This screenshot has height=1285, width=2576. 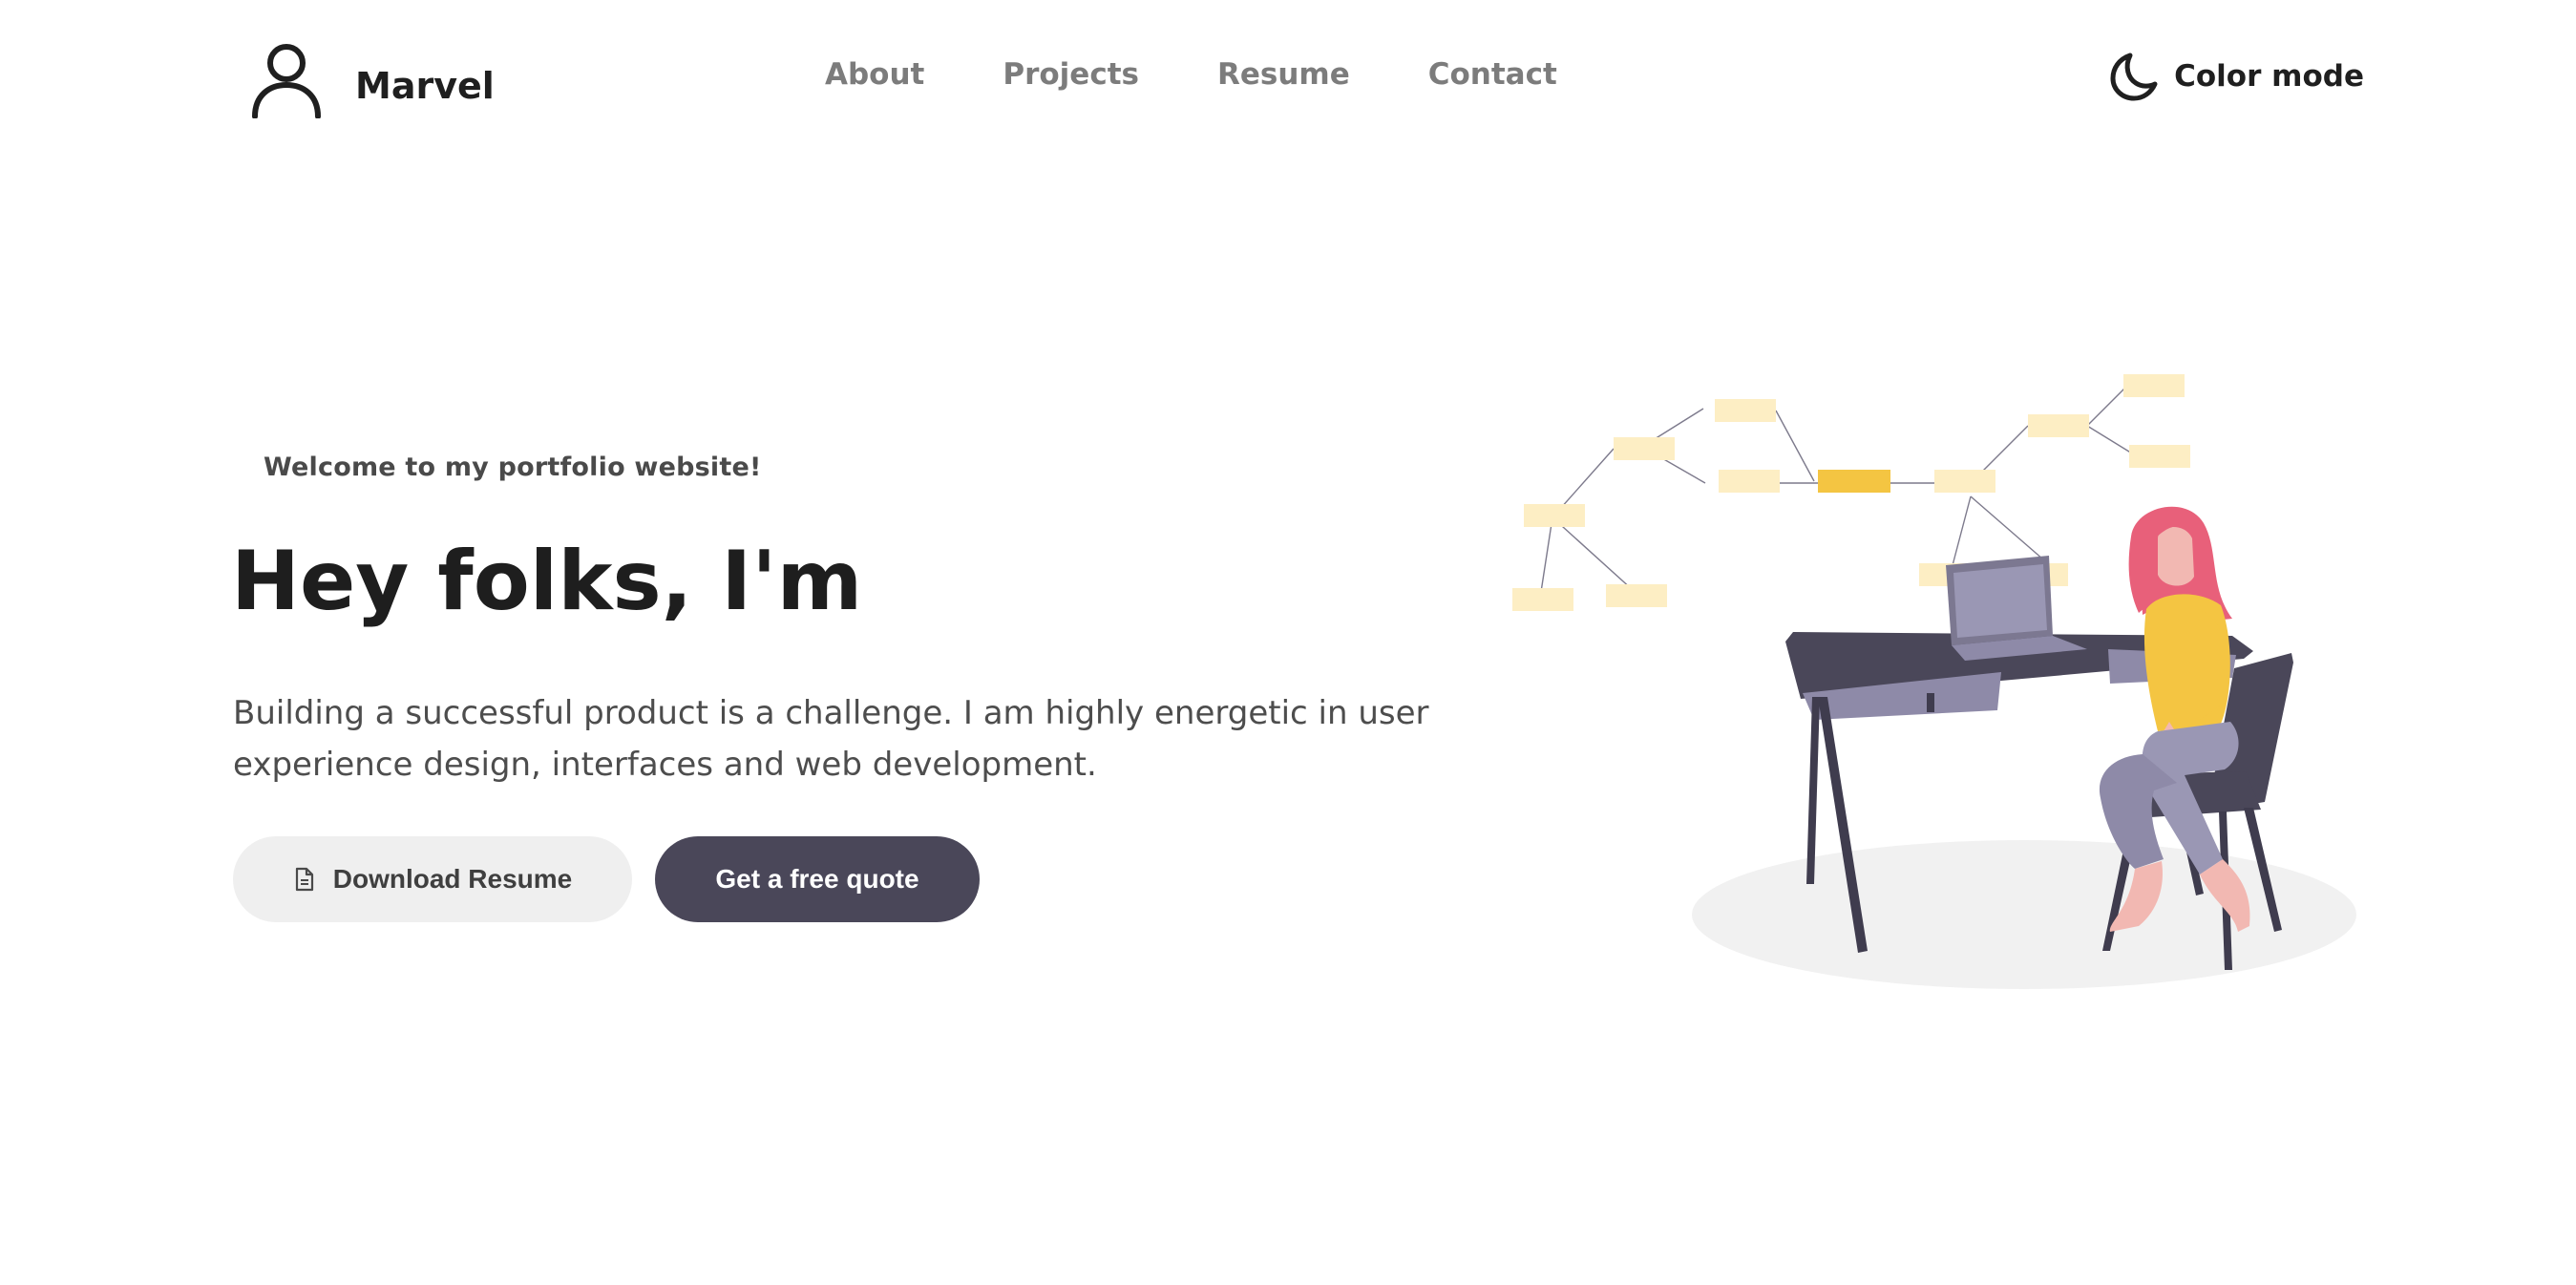 I want to click on free-quote-button: Get a free quote, so click(x=817, y=879).